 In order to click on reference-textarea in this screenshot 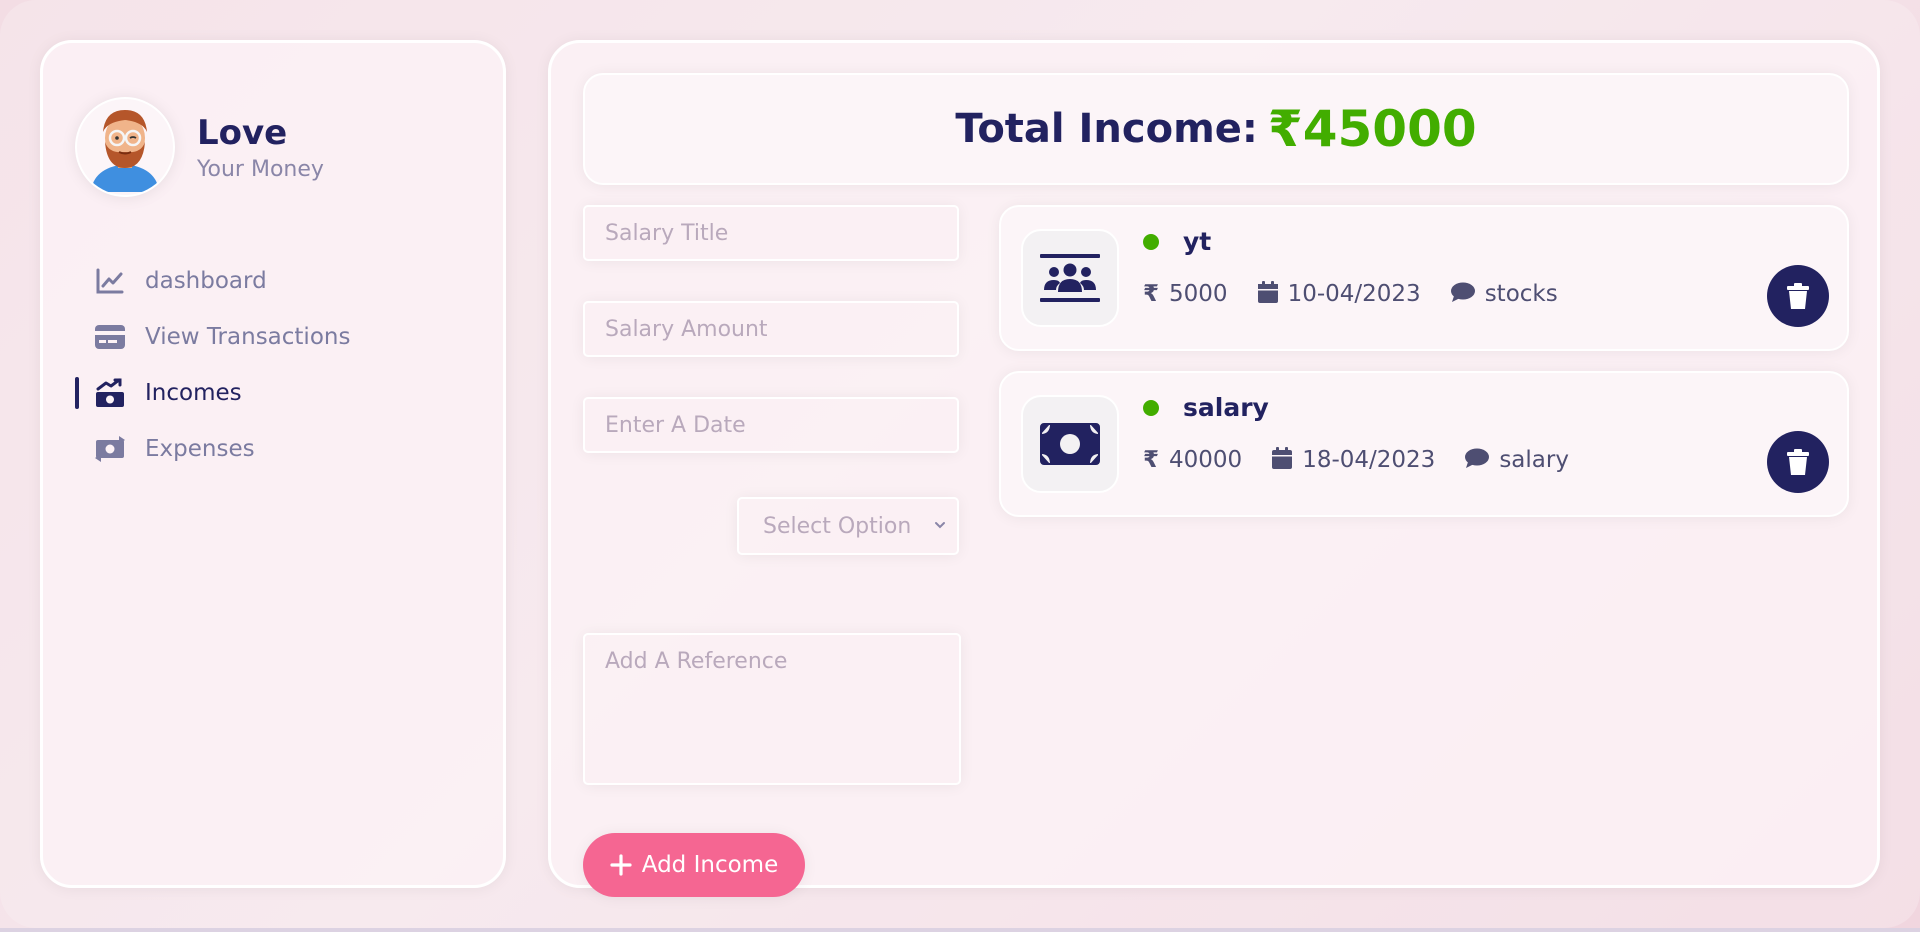, I will do `click(772, 709)`.